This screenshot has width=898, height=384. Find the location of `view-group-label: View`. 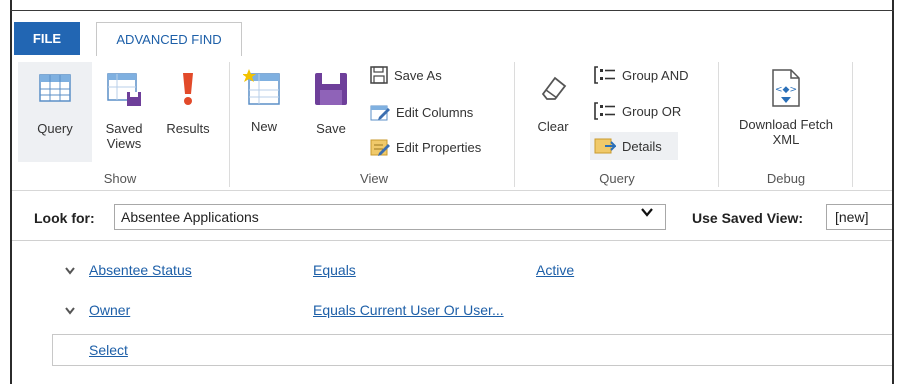

view-group-label: View is located at coordinates (374, 178).